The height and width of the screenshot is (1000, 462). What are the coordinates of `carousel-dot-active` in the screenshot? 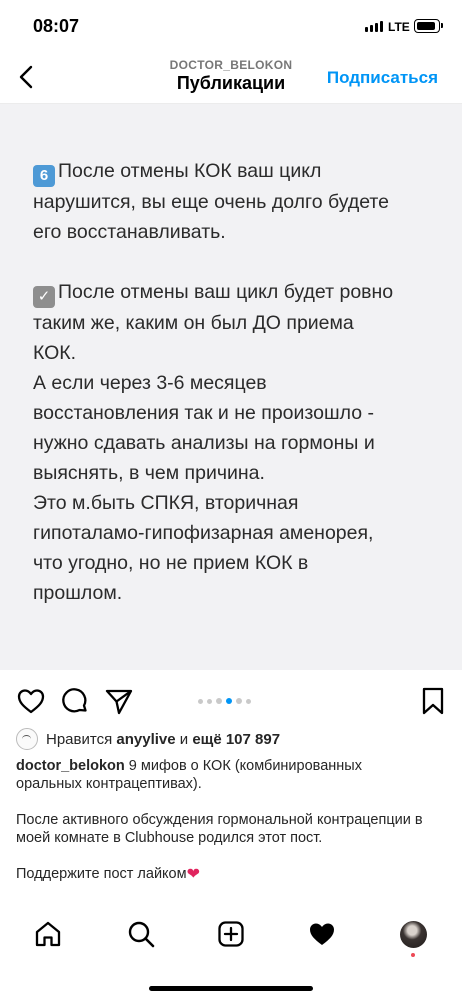 It's located at (229, 701).